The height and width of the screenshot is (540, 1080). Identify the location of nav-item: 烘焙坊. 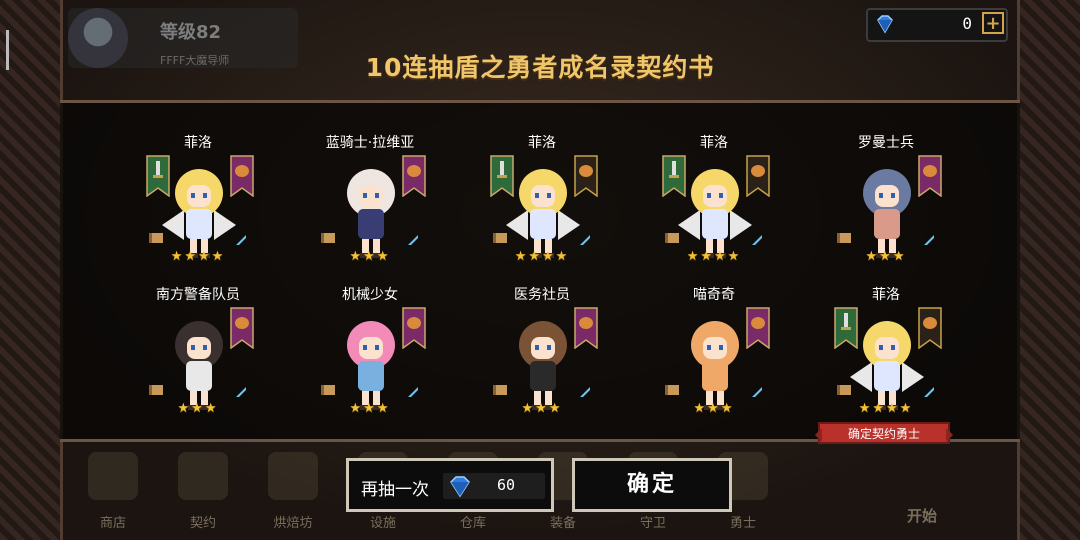
(293, 495).